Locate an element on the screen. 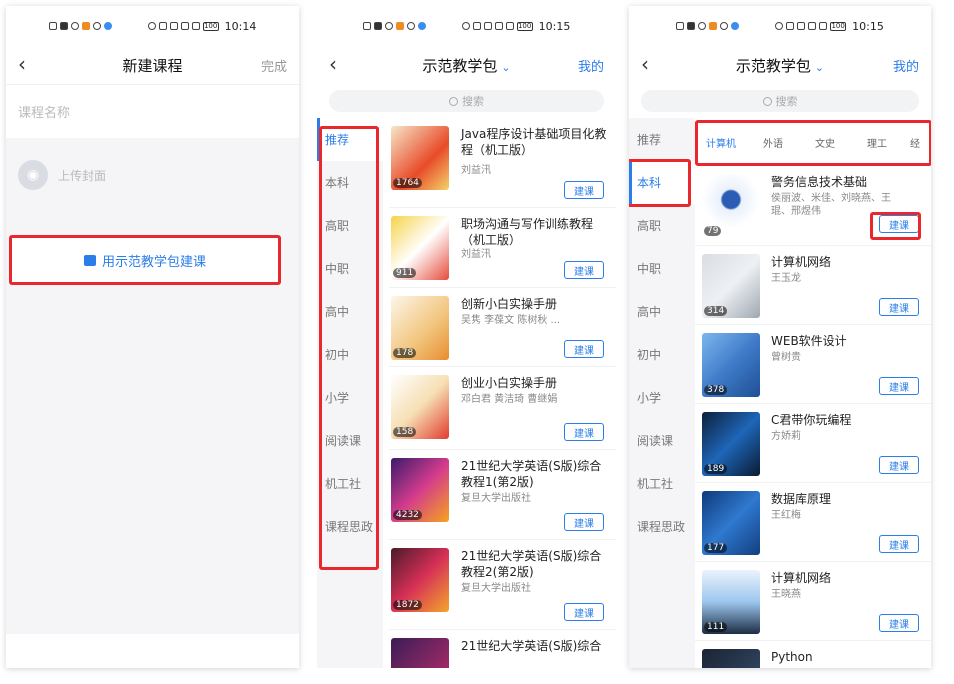 This screenshot has height=684, width=954. done-button: 完成 is located at coordinates (274, 65).